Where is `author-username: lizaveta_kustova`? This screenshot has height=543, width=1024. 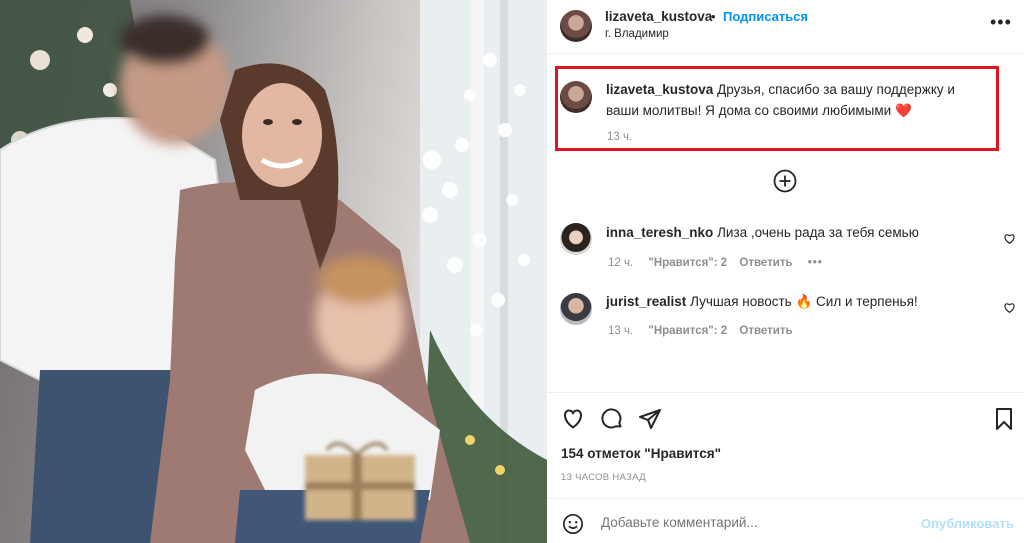
author-username: lizaveta_kustova is located at coordinates (658, 16).